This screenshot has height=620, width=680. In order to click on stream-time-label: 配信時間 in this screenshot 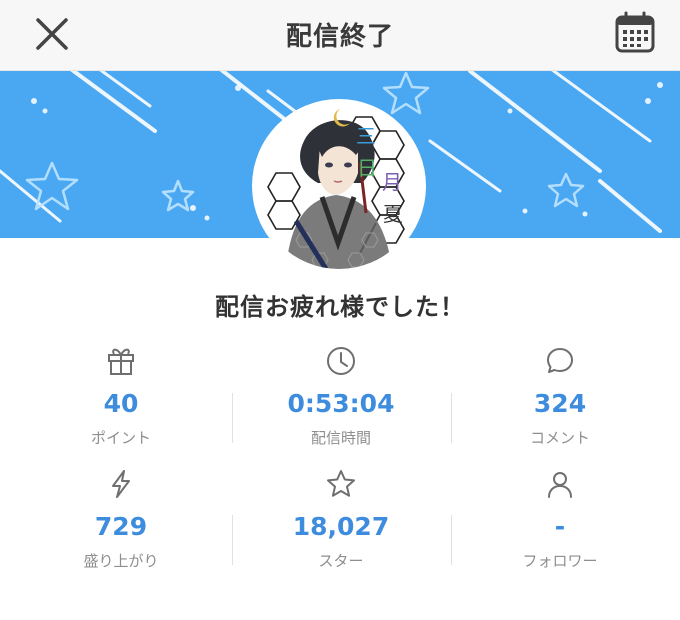, I will do `click(340, 438)`.